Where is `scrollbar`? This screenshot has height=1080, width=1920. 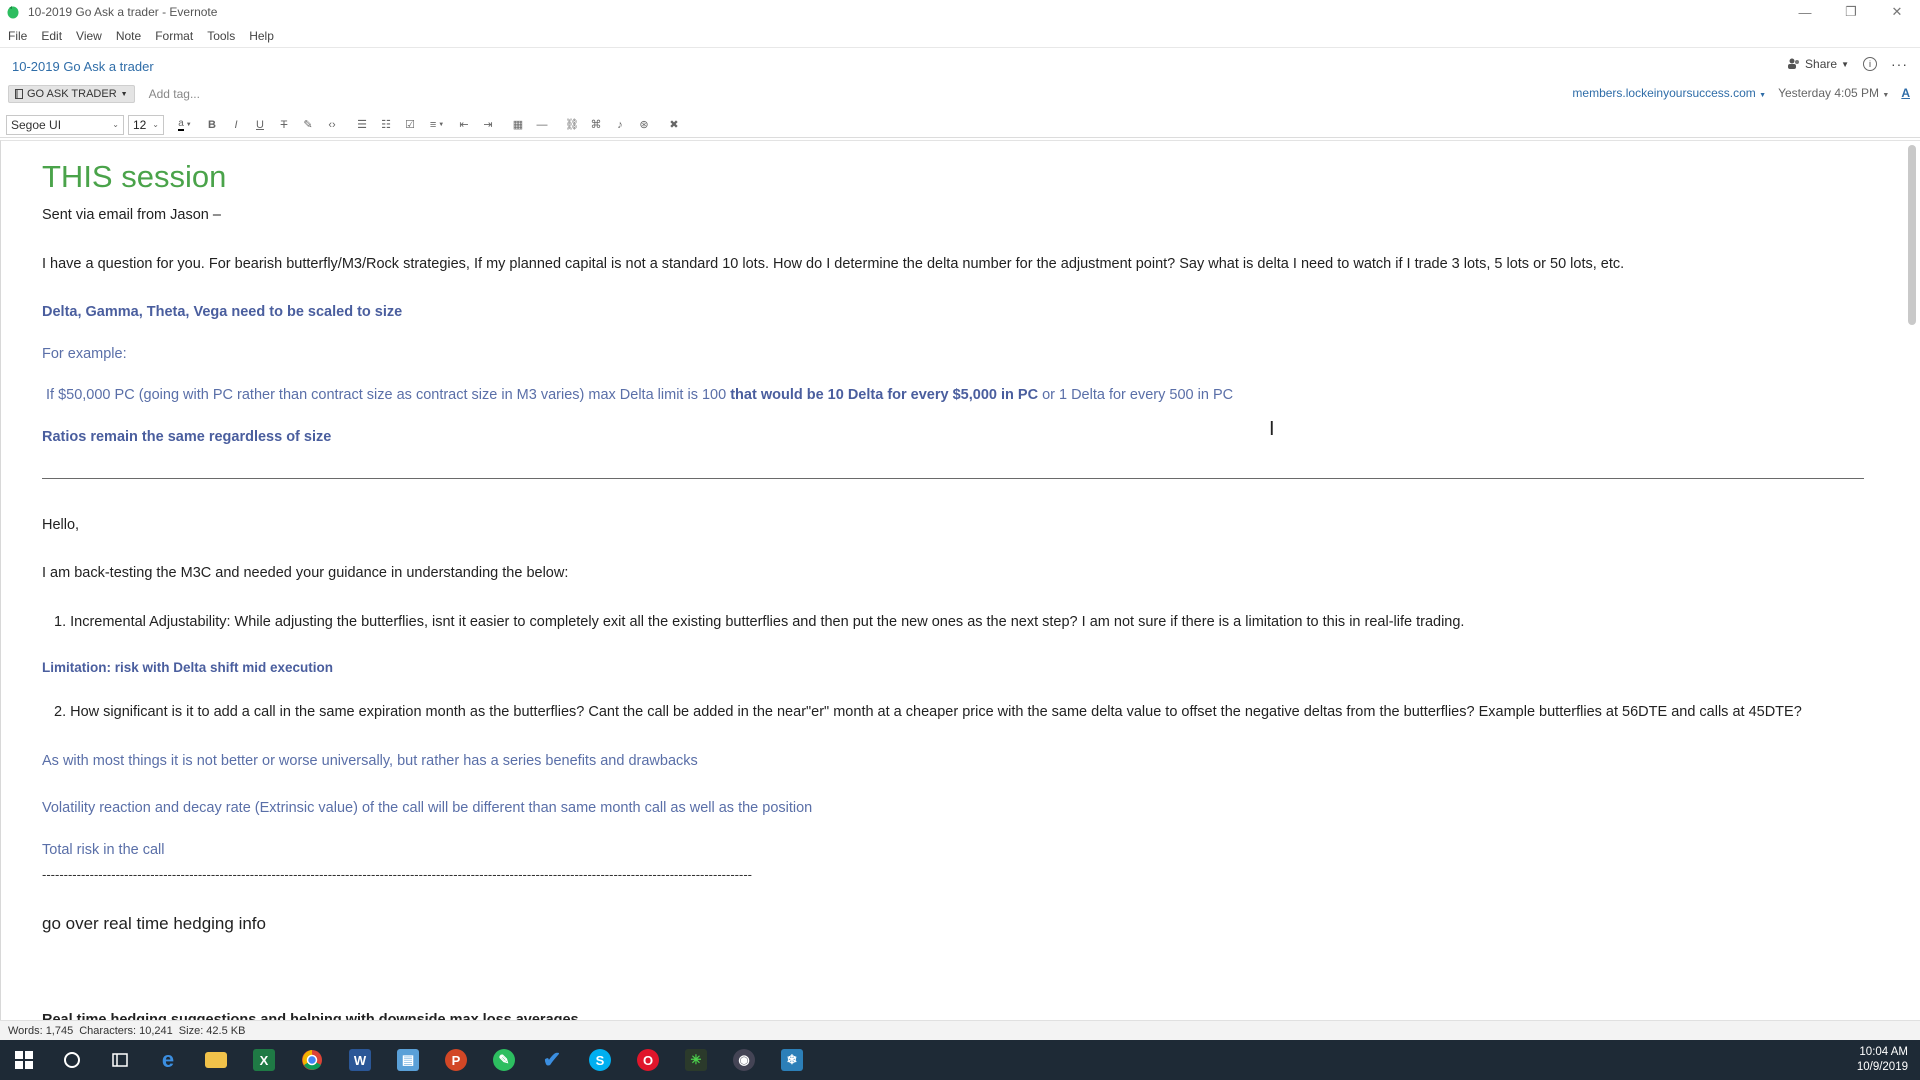
scrollbar is located at coordinates (1912, 580).